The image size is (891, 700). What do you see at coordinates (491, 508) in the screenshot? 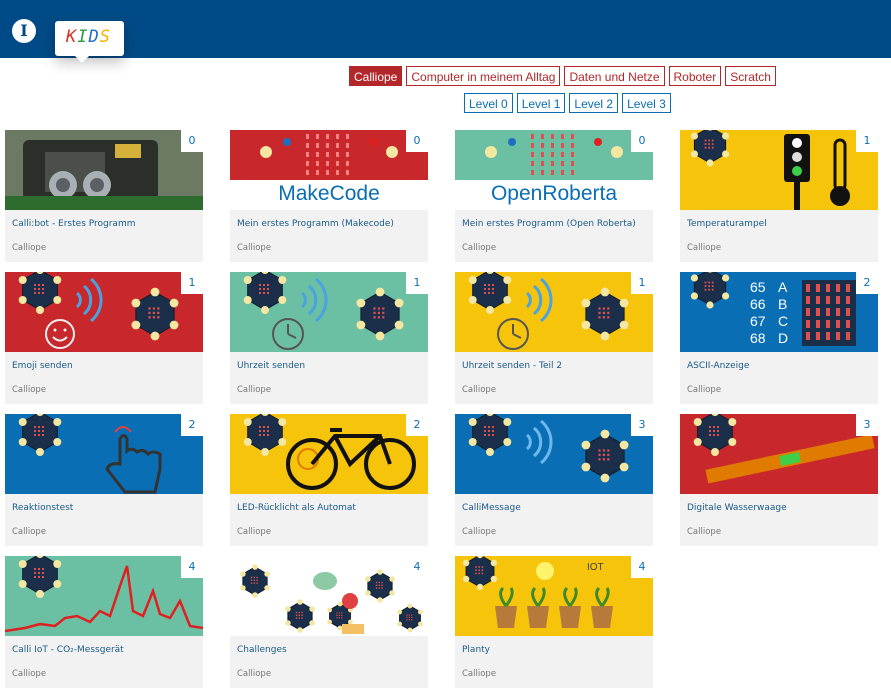
I see `course-title: CalliMessage` at bounding box center [491, 508].